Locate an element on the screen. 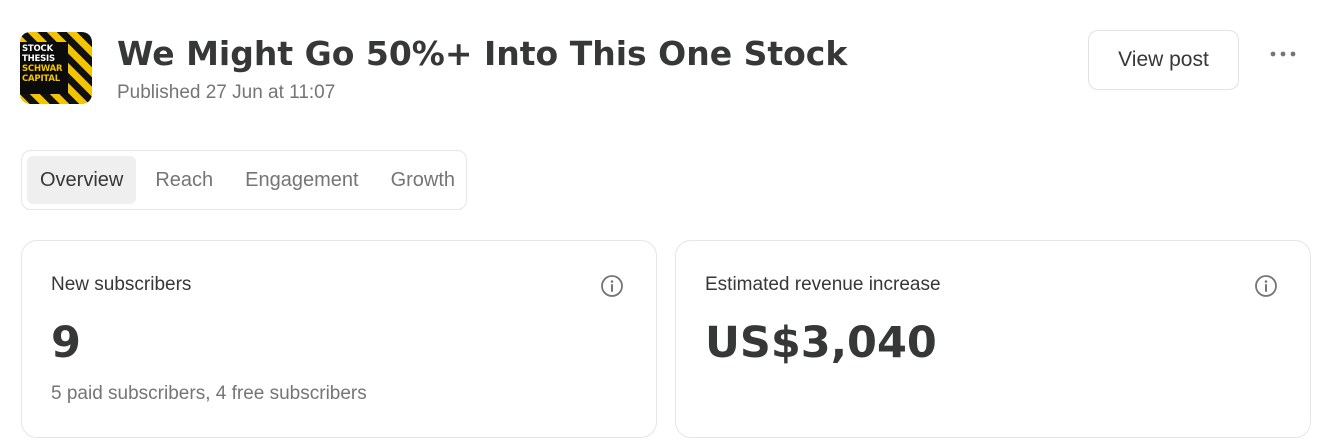 The width and height of the screenshot is (1330, 441). logo-text-block: STOCK THESIS SCHWAR CAPITAL is located at coordinates (44, 68).